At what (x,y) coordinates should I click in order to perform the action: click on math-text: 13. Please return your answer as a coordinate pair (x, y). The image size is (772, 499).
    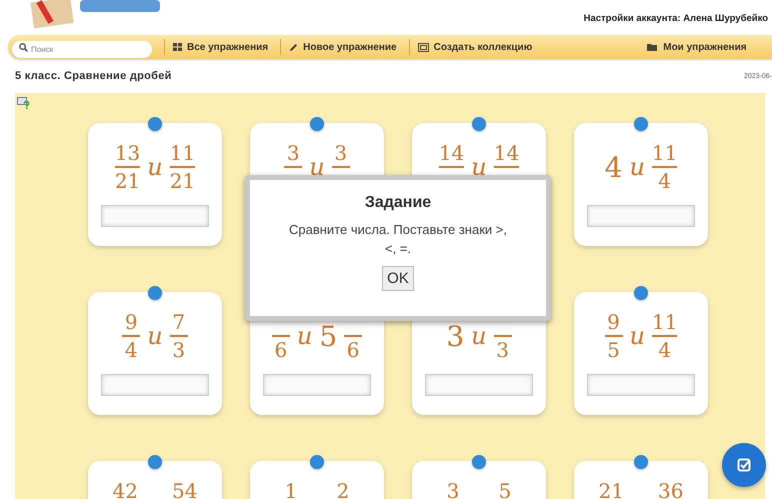
    Looking at the image, I should click on (127, 153).